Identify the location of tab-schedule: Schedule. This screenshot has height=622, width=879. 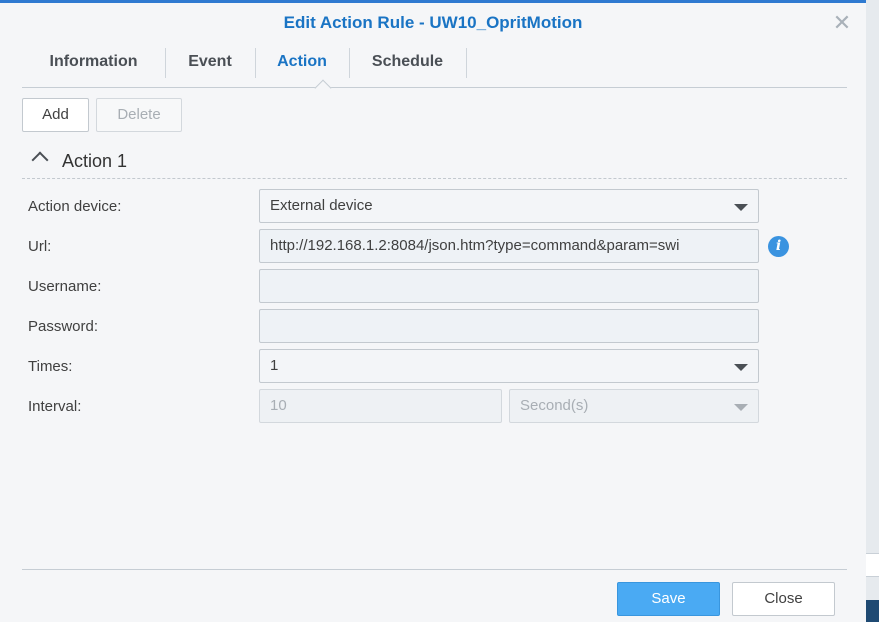
(407, 62).